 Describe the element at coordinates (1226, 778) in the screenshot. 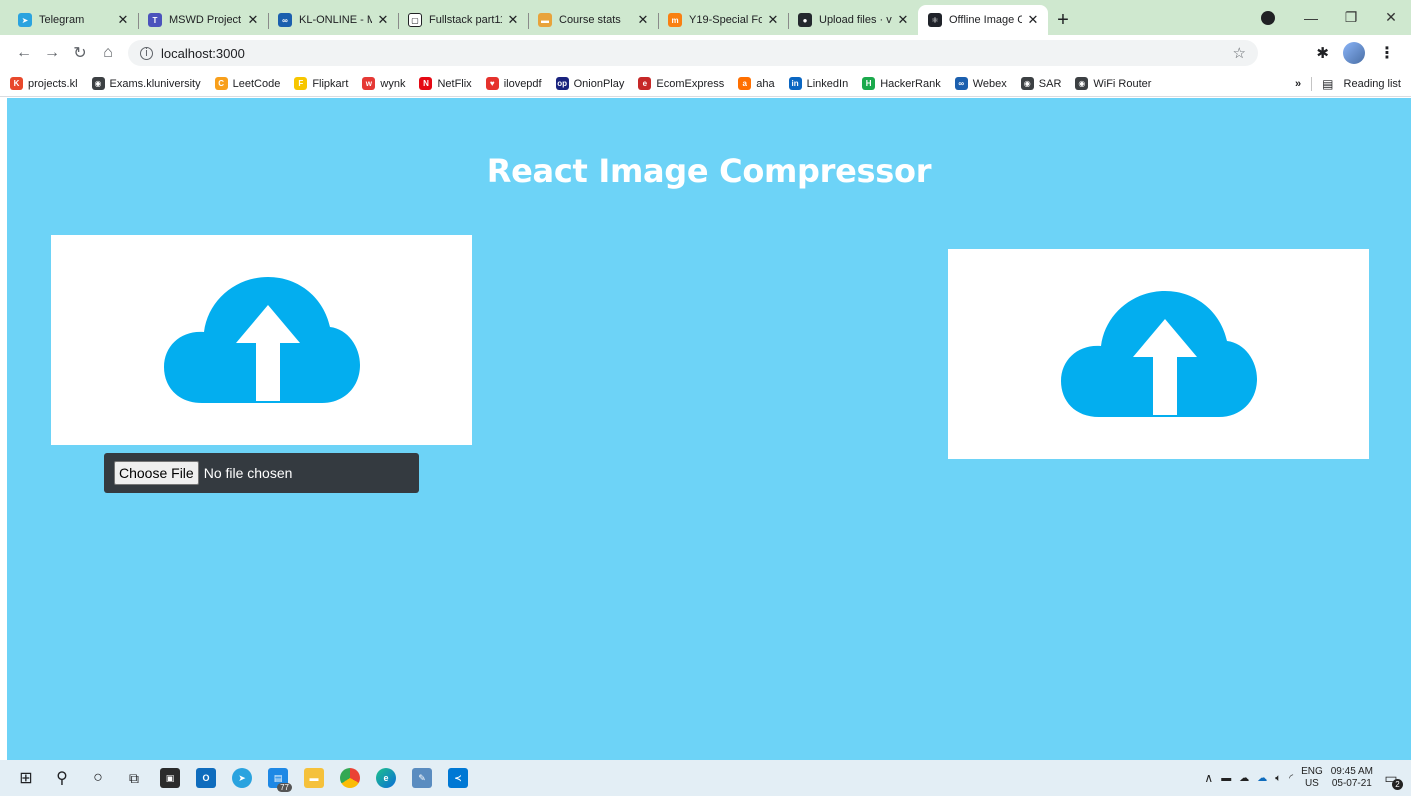

I see `battery-icon: ▬` at that location.